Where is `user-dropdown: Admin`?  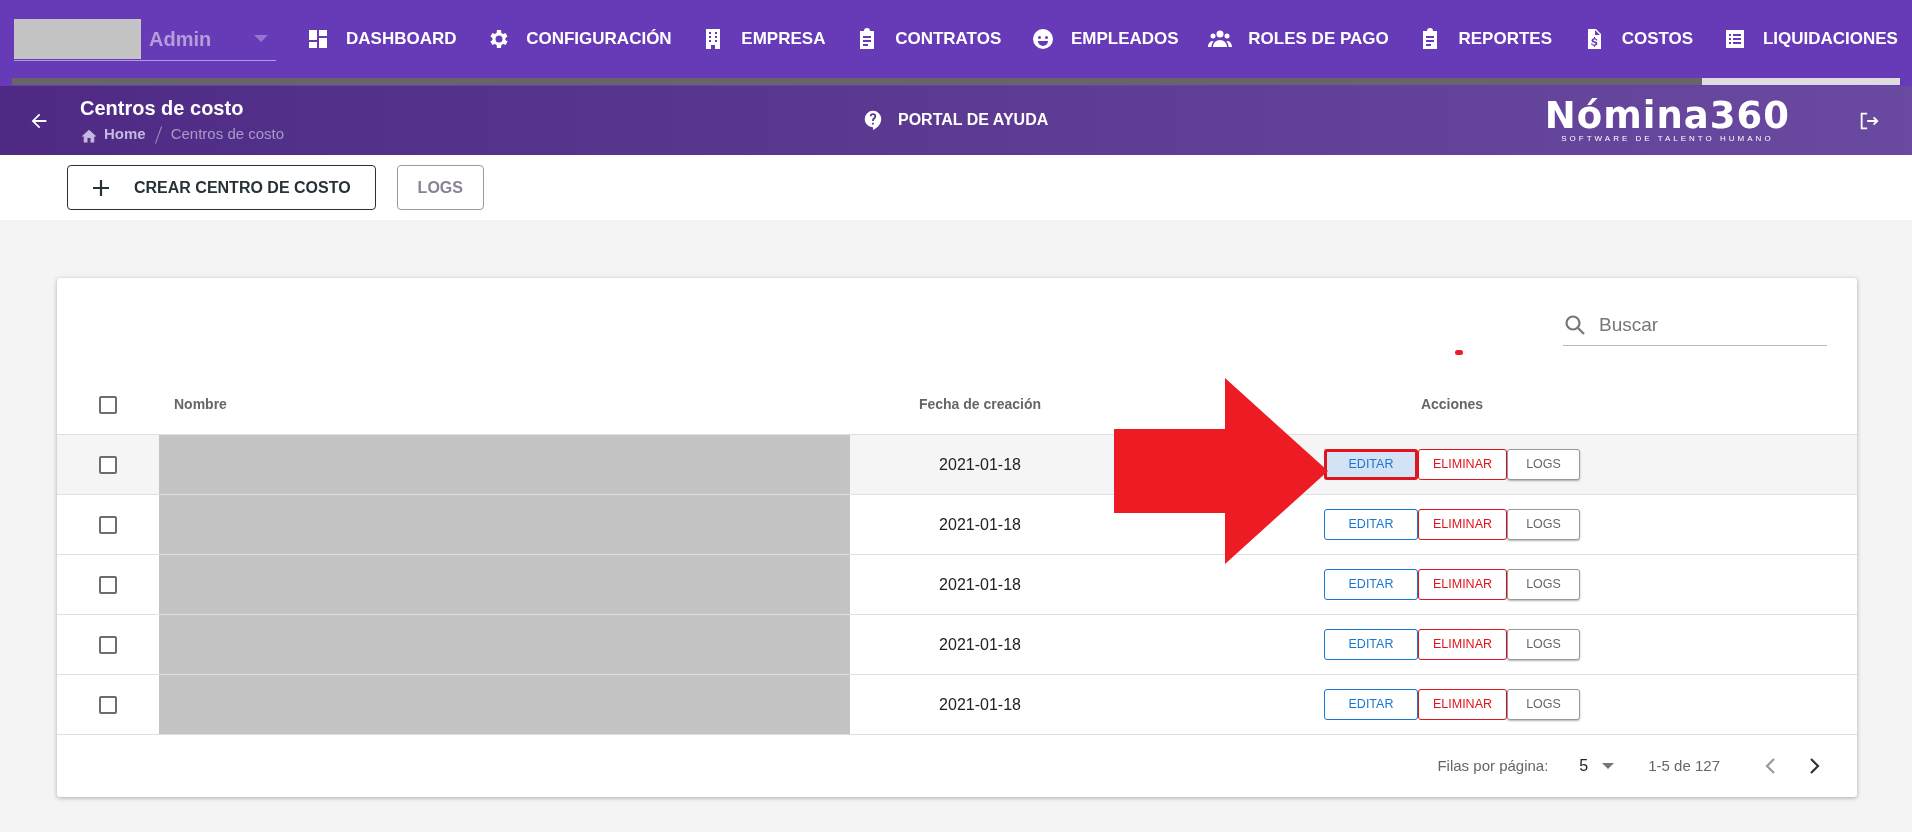 user-dropdown: Admin is located at coordinates (145, 39).